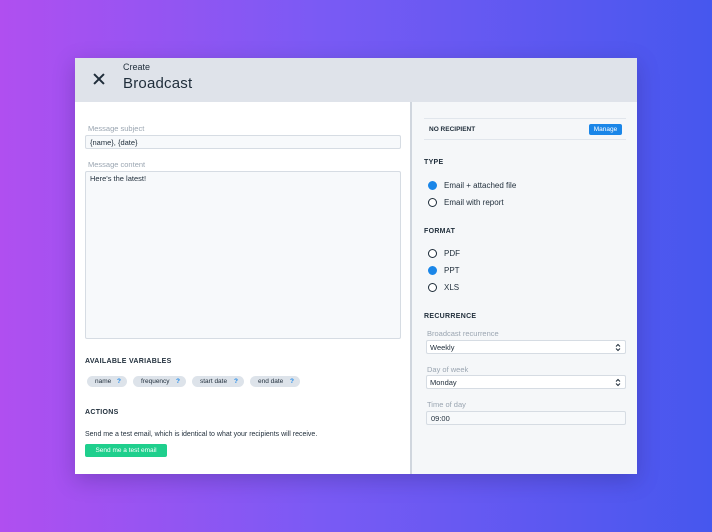 Image resolution: width=712 pixels, height=532 pixels. What do you see at coordinates (452, 253) in the screenshot?
I see `radio-label: PDF` at bounding box center [452, 253].